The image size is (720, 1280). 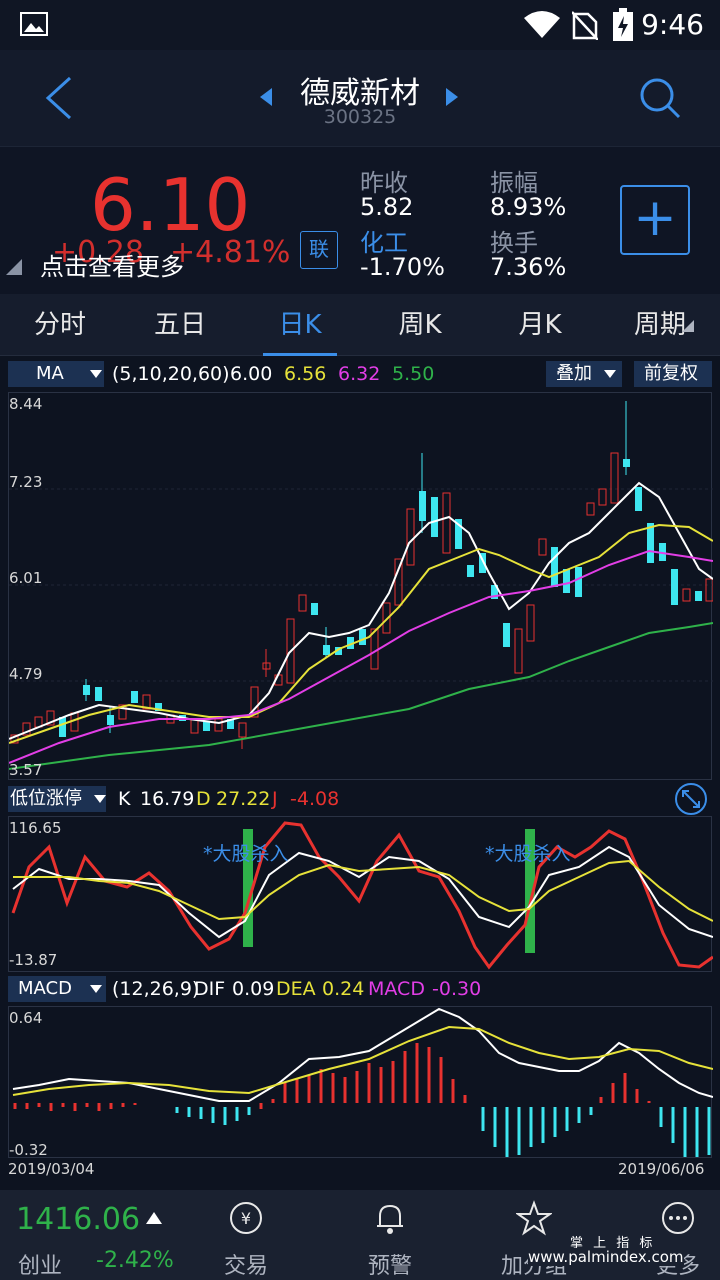 I want to click on k-value: 16.79, so click(x=167, y=799).